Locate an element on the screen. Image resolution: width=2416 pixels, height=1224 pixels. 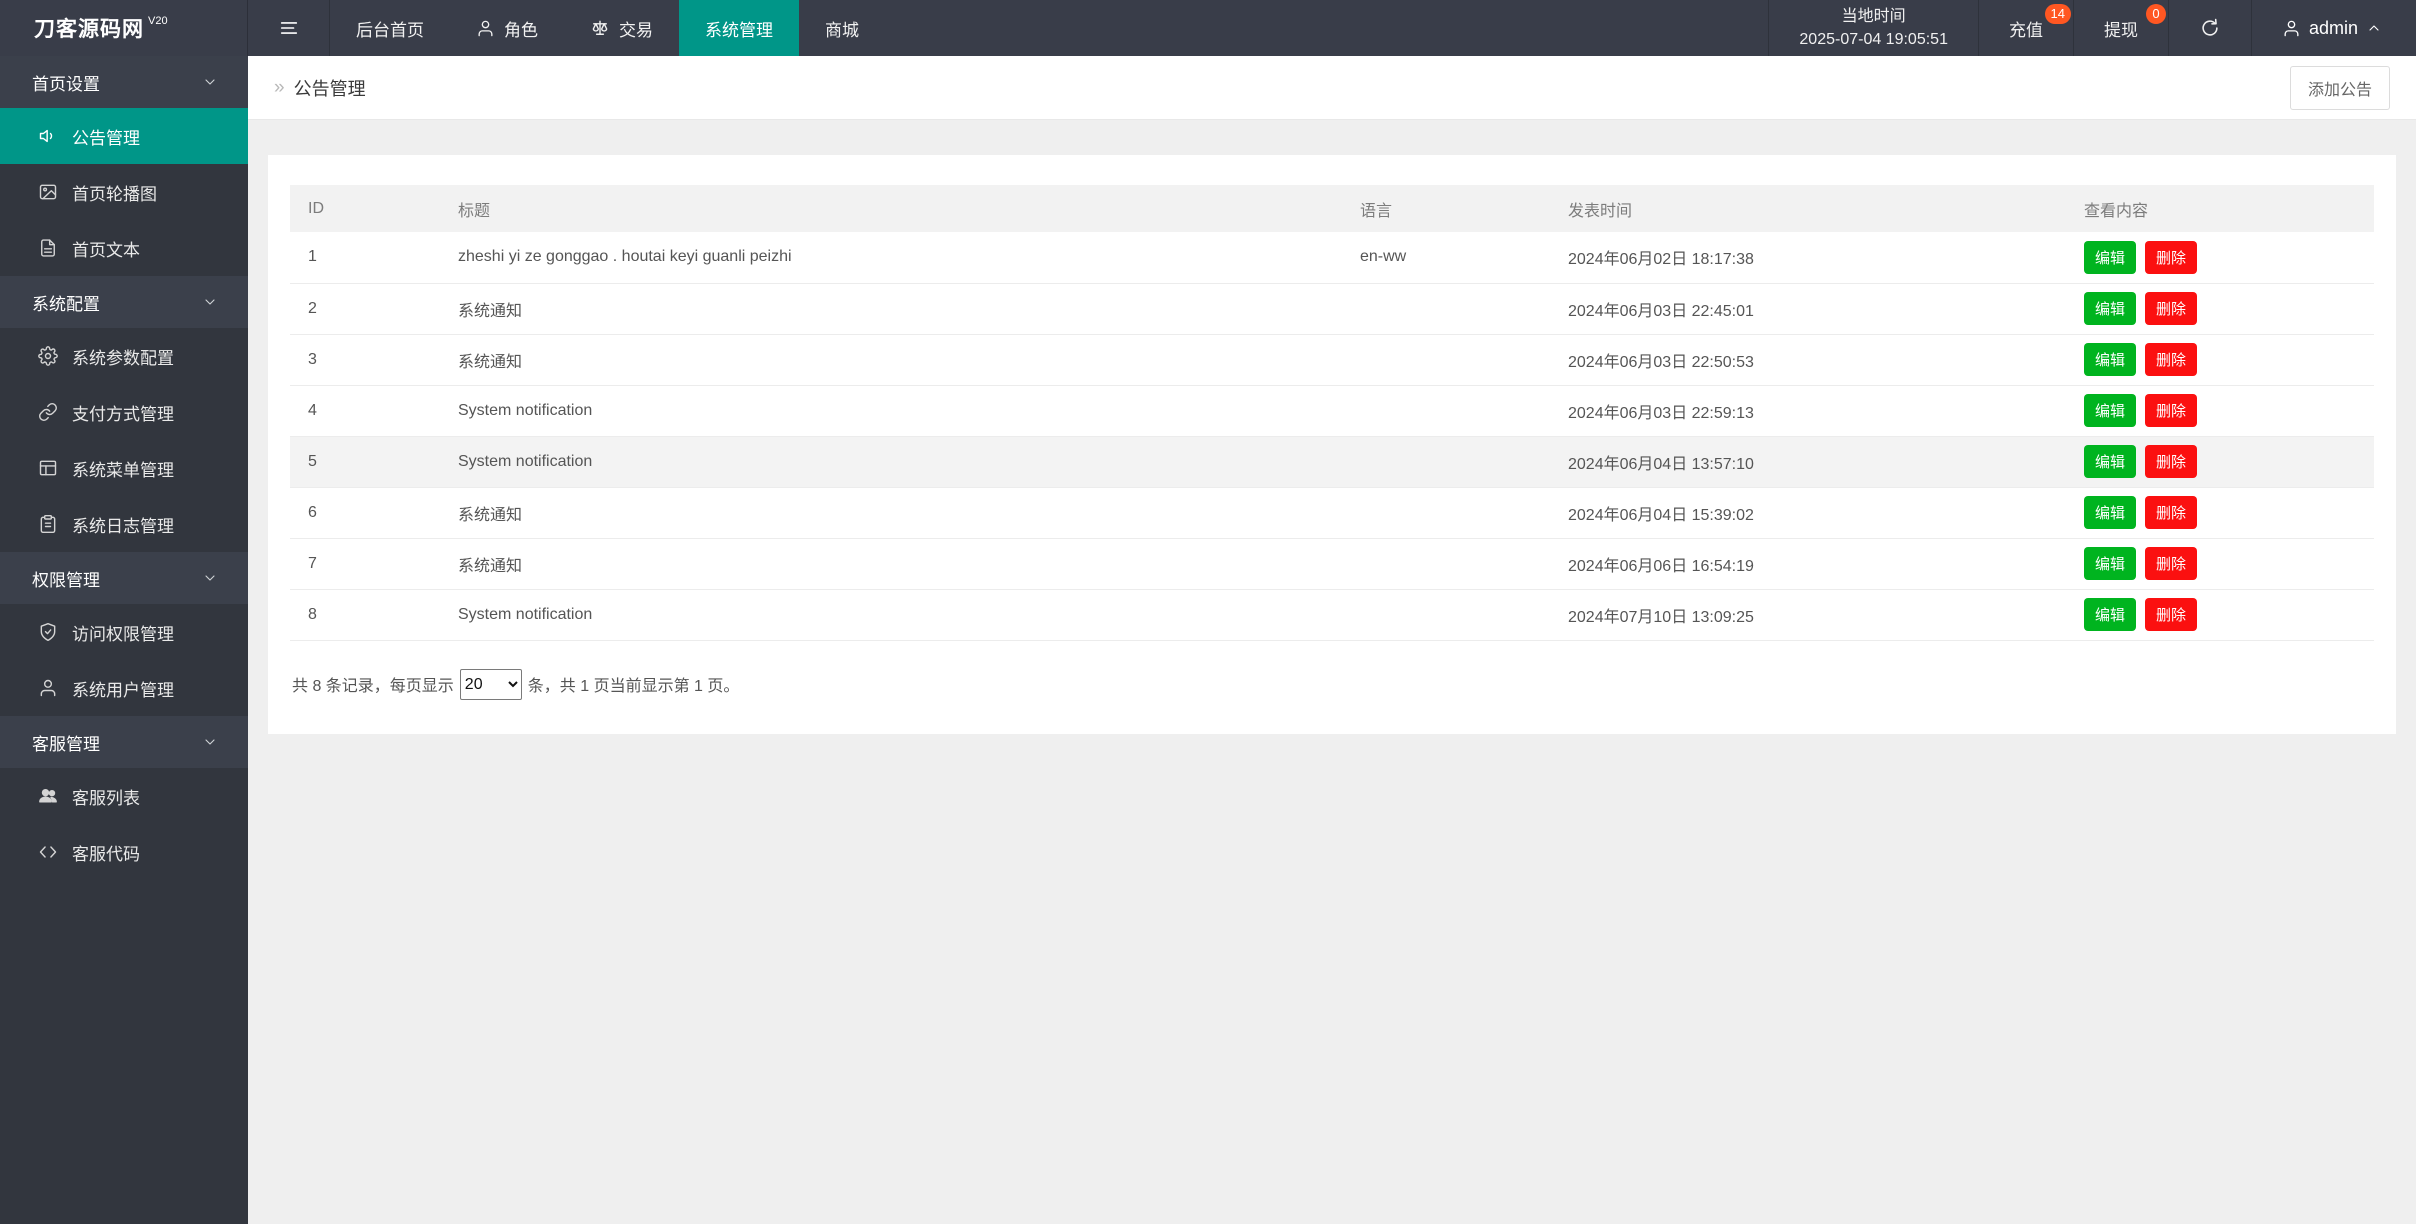
pagination-suffix: 条，共 1 页当前显示第 1 页。 is located at coordinates (633, 686).